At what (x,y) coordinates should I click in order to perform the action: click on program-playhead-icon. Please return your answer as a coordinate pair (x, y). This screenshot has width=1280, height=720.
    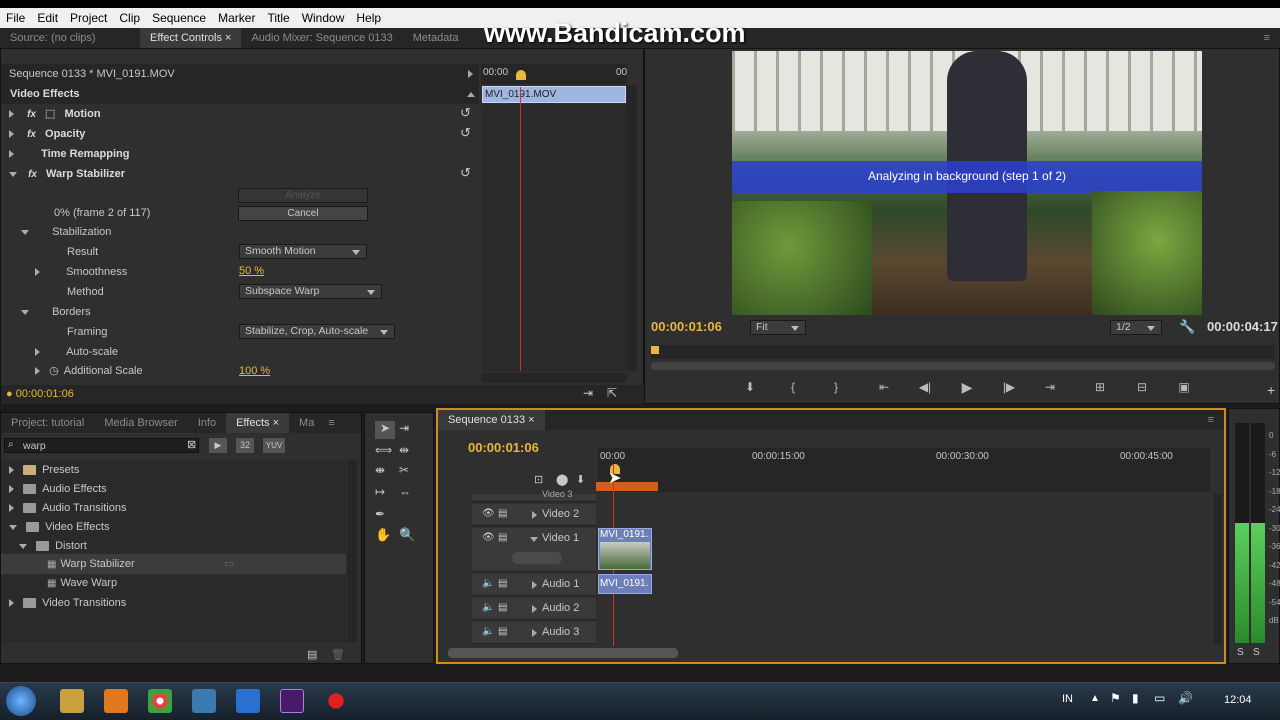
    Looking at the image, I should click on (655, 350).